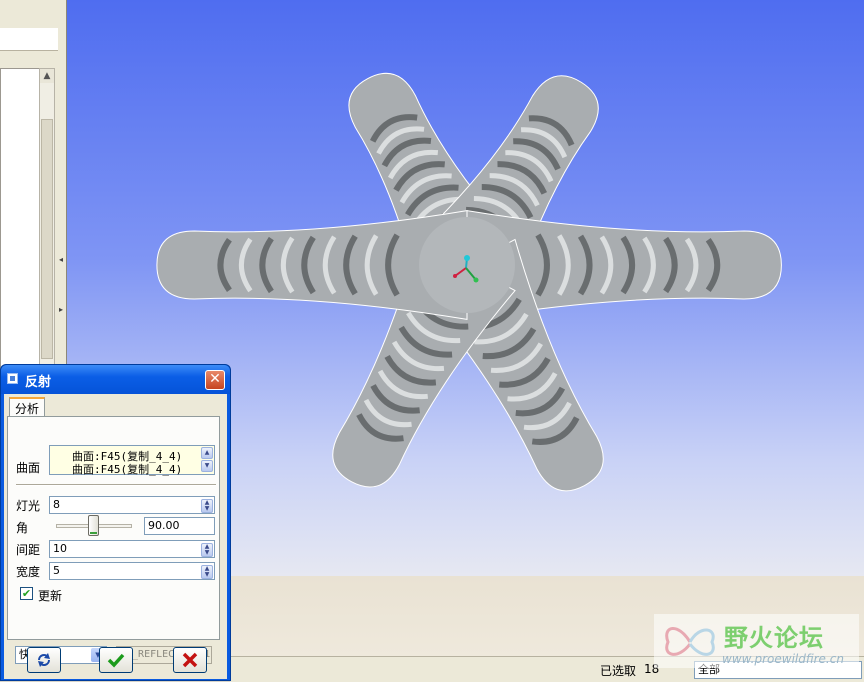 The image size is (864, 682). What do you see at coordinates (116, 485) in the screenshot?
I see `separator` at bounding box center [116, 485].